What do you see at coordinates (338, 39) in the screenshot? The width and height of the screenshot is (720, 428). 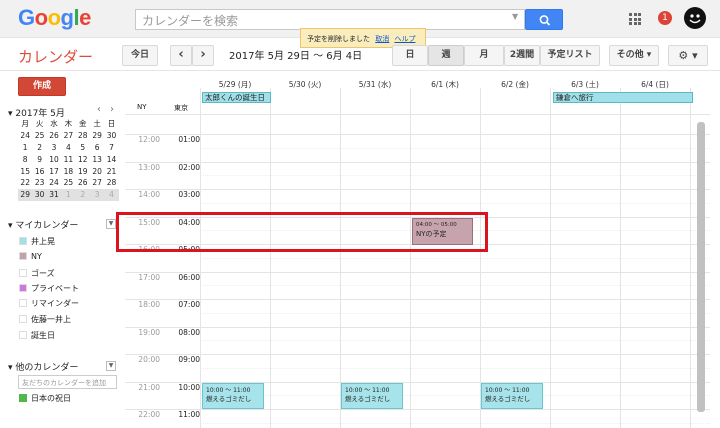 I see `toast-message: 予定を削除しました` at bounding box center [338, 39].